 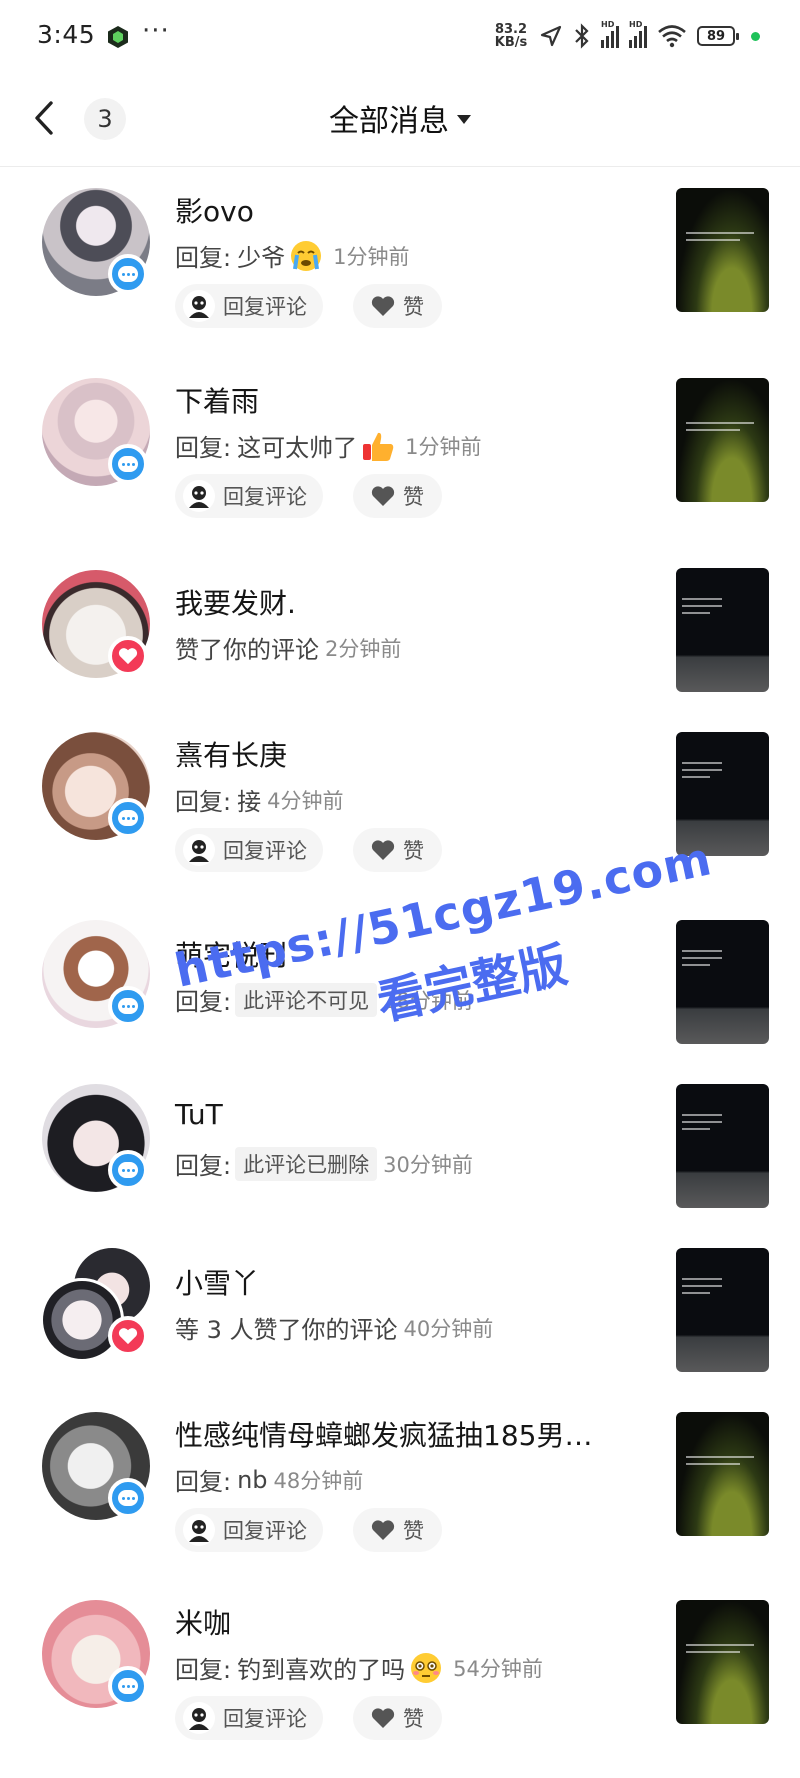 I want to click on message-text: 回复: 少爷 1分钟前, so click(x=292, y=255).